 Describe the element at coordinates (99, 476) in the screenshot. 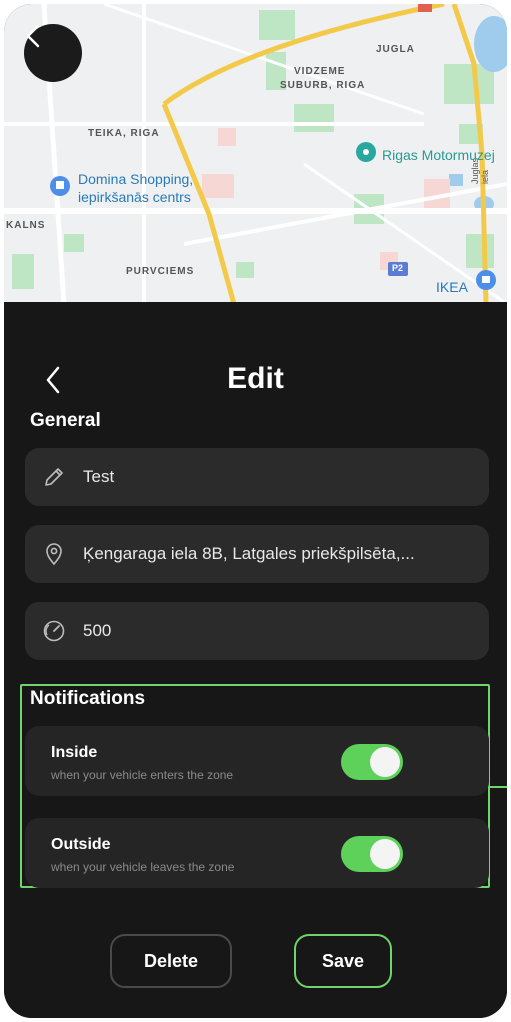

I see `name-value: Test` at that location.